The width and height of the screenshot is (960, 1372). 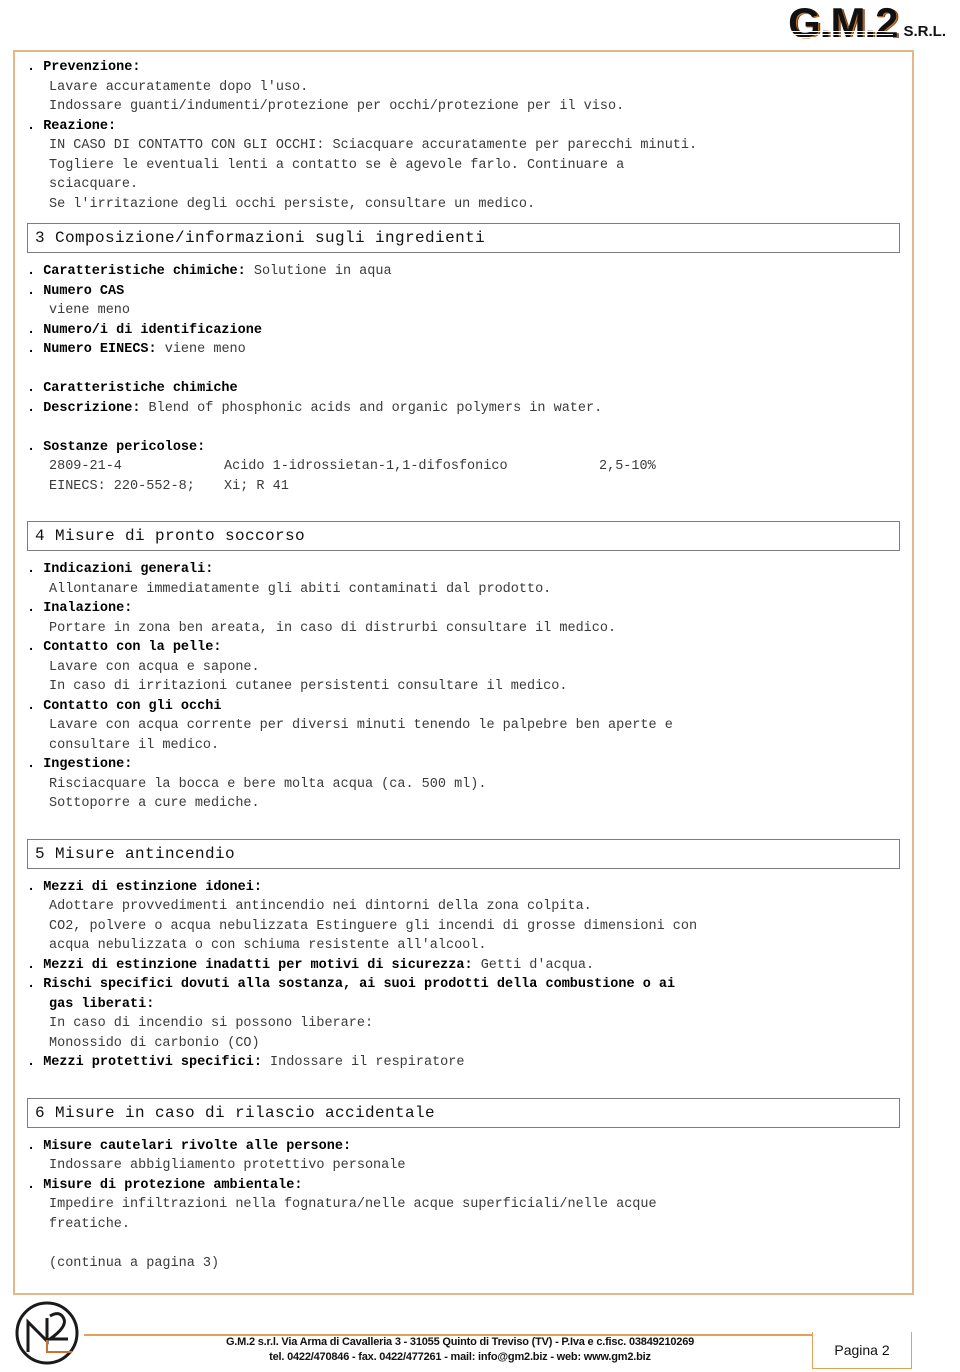 What do you see at coordinates (463, 648) in the screenshot?
I see `labeled-line: . Contatto con la pelle:` at bounding box center [463, 648].